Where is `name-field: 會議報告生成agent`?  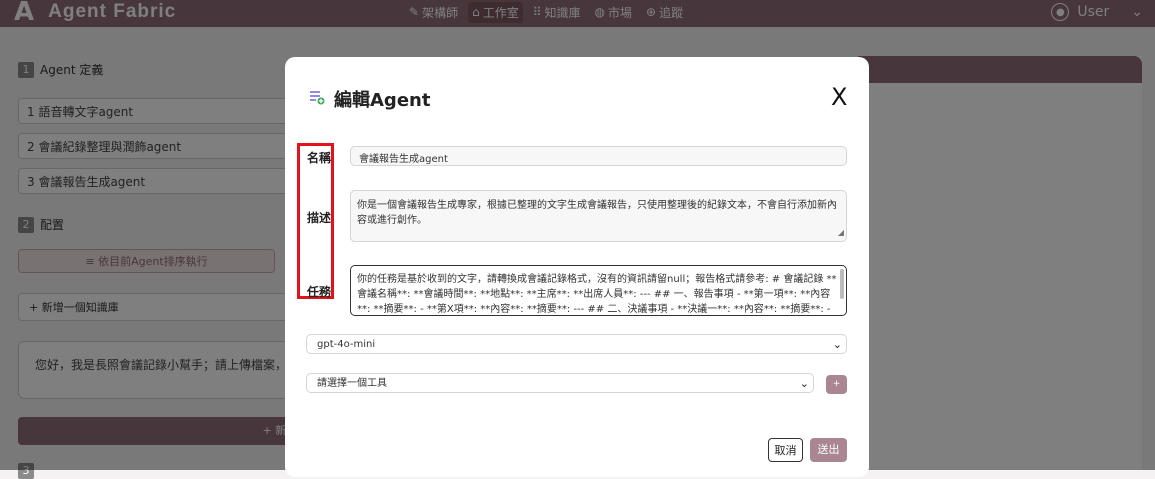 name-field: 會議報告生成agent is located at coordinates (598, 156).